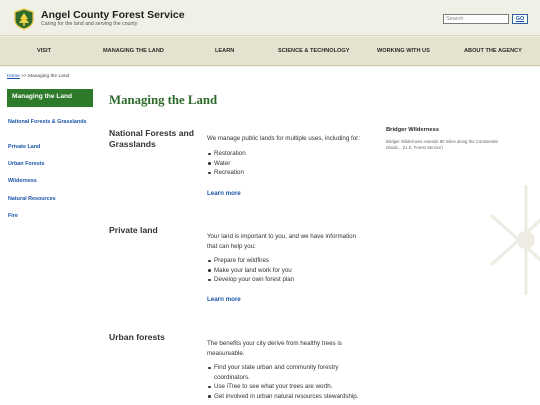  I want to click on page-title: Managing the Land, so click(163, 100).